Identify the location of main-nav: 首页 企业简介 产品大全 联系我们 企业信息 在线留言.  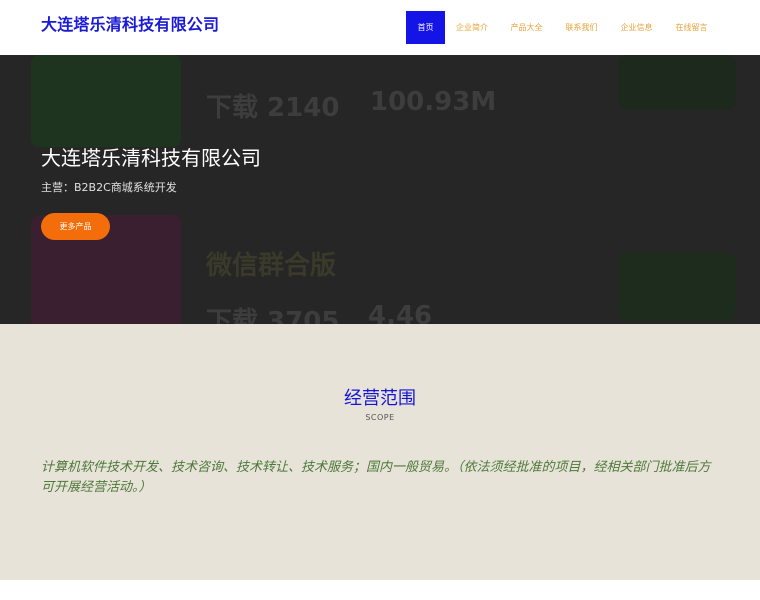
(562, 27).